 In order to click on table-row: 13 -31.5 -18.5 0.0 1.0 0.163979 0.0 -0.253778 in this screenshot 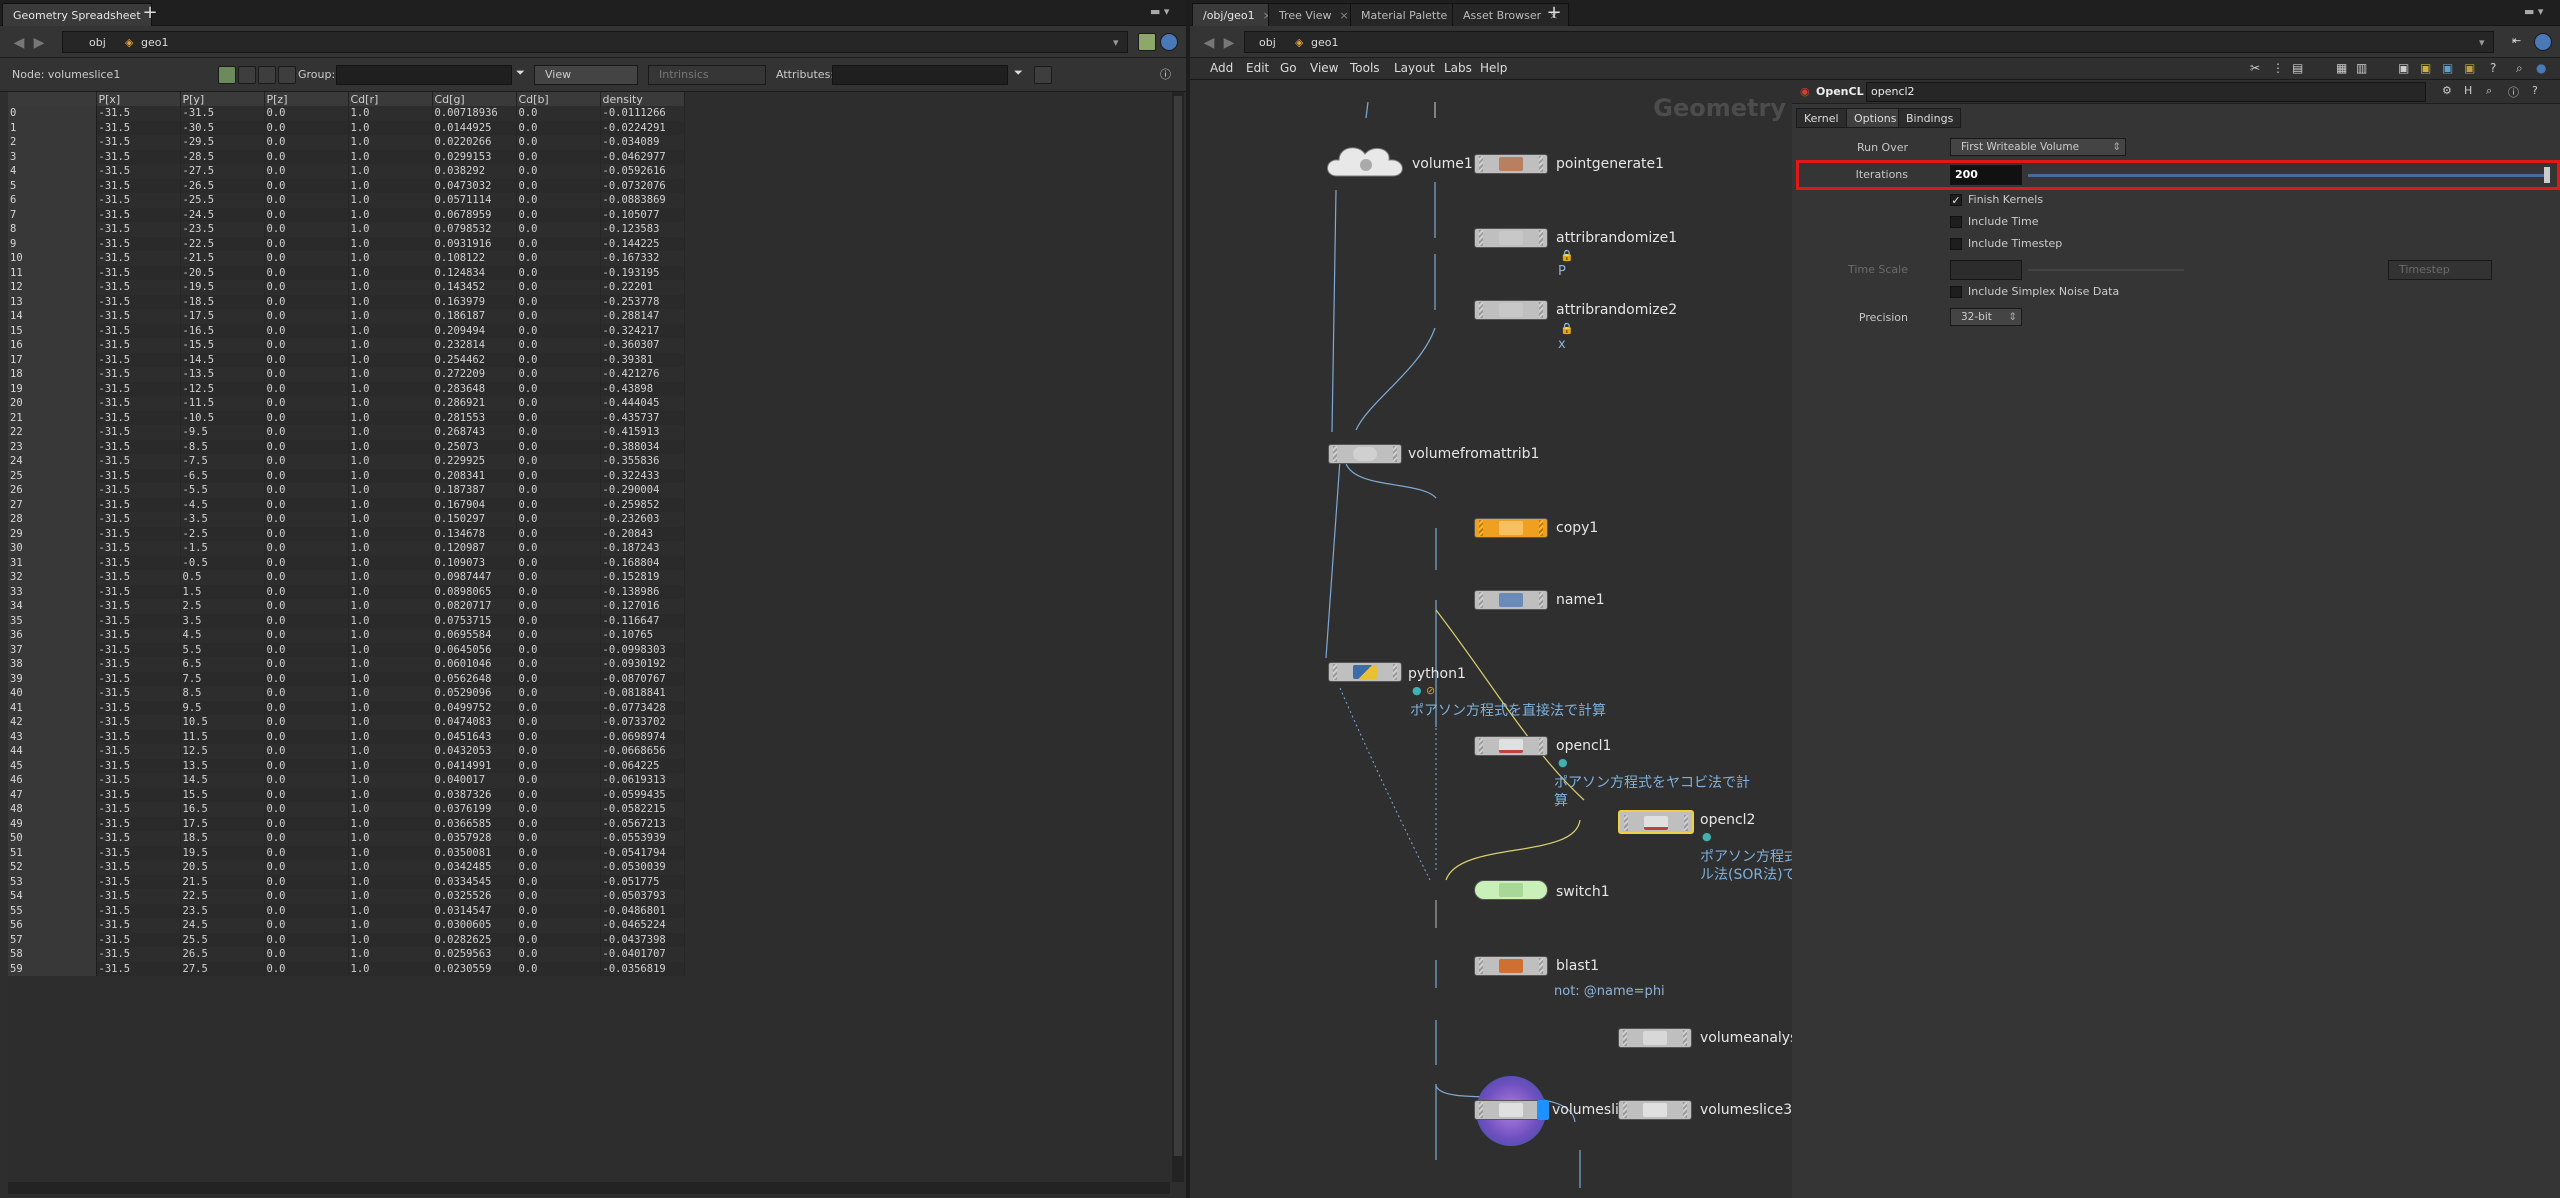, I will do `click(346, 301)`.